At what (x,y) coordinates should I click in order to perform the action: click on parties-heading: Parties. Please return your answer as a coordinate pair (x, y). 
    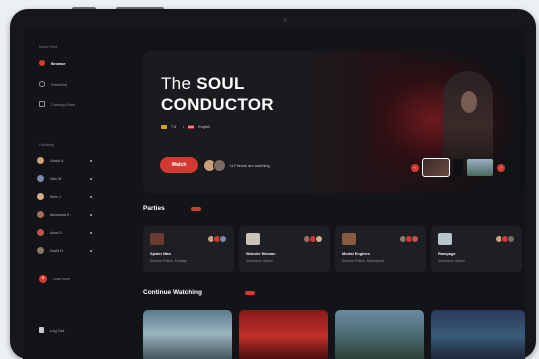
    Looking at the image, I should click on (154, 208).